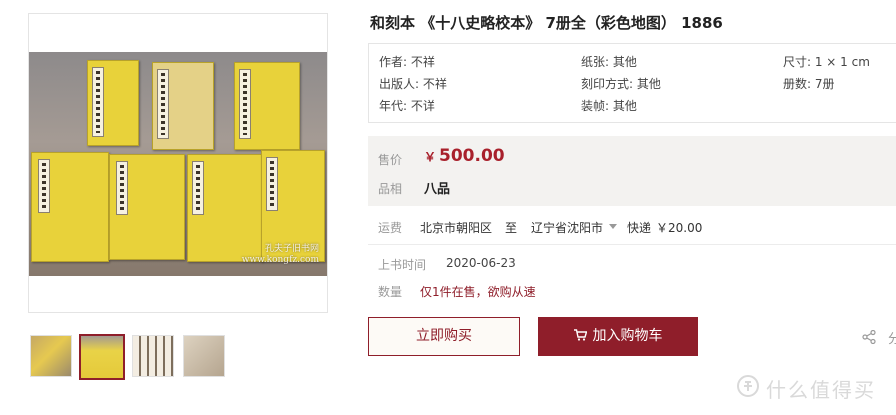 The height and width of the screenshot is (415, 896). I want to click on attr-volumes: 册数: 7册, so click(809, 84).